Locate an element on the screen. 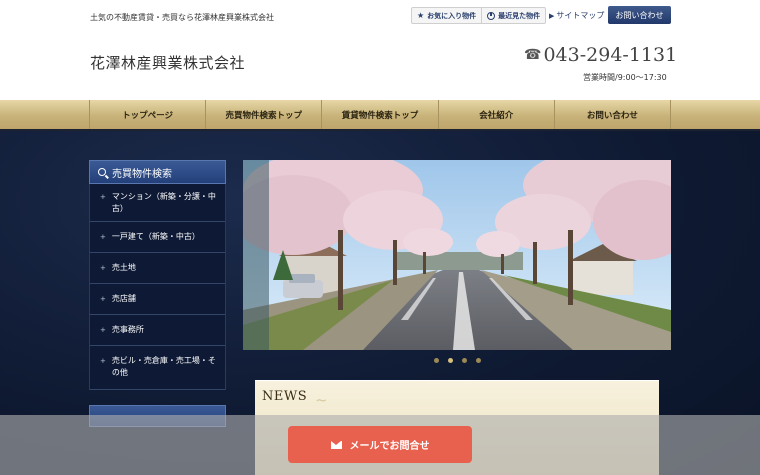 Image resolution: width=760 pixels, height=475 pixels. sidebar-item-building: + 売ビル・売倉庫・売工場・その他 is located at coordinates (157, 368).